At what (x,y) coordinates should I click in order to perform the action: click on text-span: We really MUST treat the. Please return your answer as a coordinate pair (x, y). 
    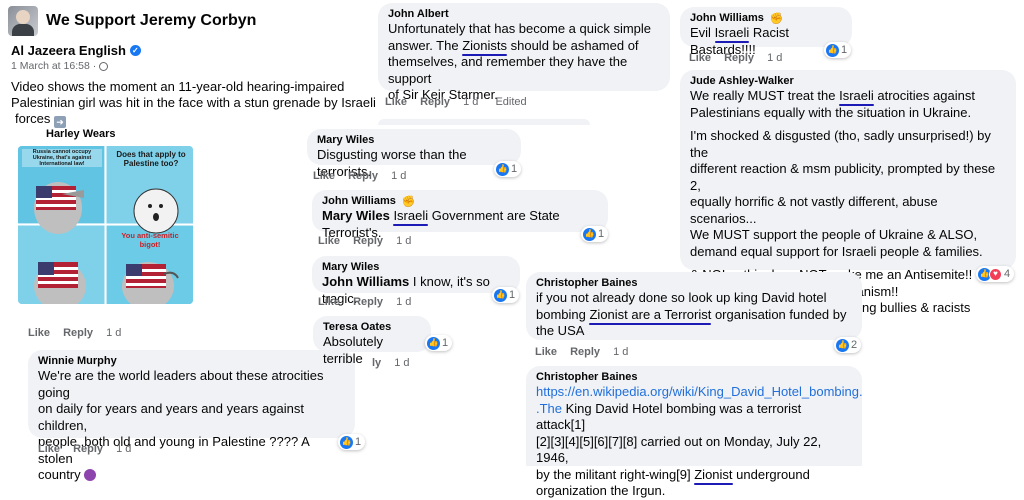
    Looking at the image, I should click on (765, 95).